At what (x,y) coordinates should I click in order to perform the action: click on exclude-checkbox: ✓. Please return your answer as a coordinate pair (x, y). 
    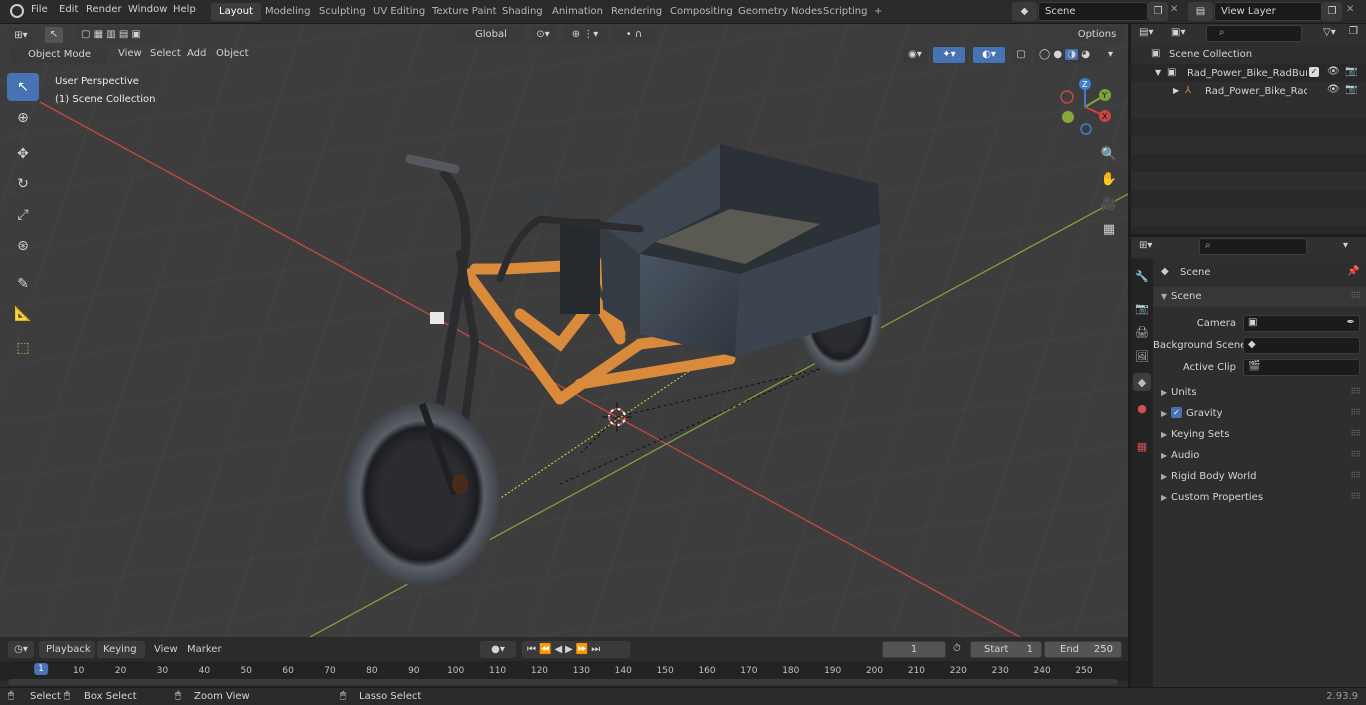
    Looking at the image, I should click on (1314, 72).